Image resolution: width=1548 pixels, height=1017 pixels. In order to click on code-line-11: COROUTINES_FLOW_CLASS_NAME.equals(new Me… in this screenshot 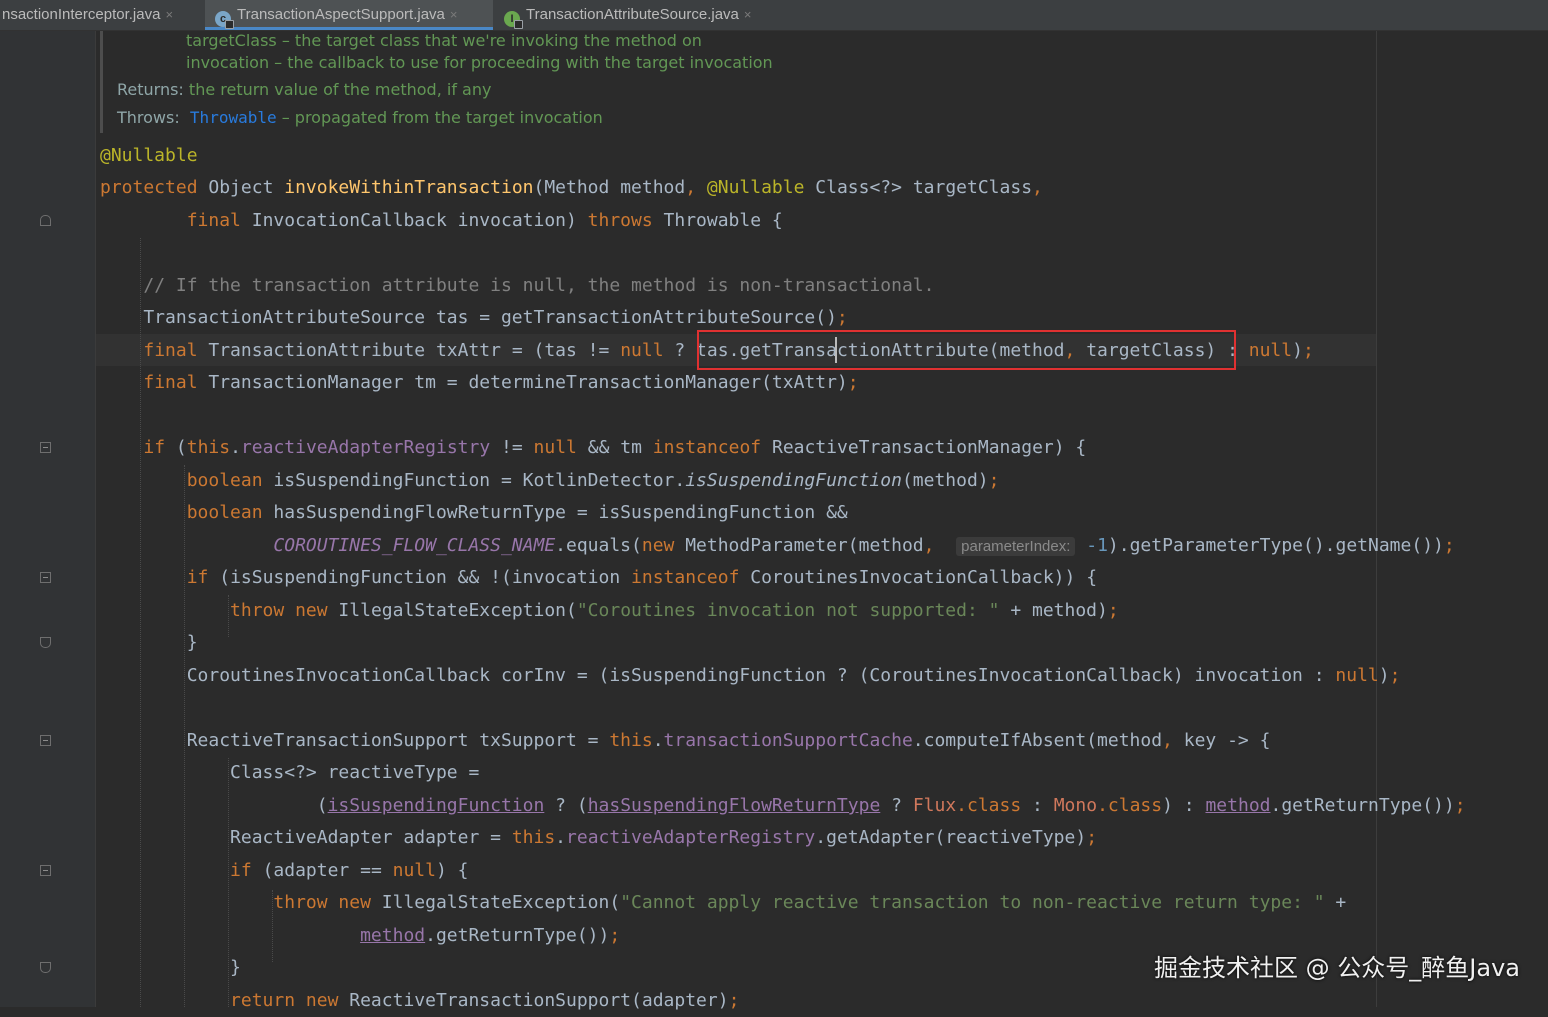, I will do `click(777, 546)`.